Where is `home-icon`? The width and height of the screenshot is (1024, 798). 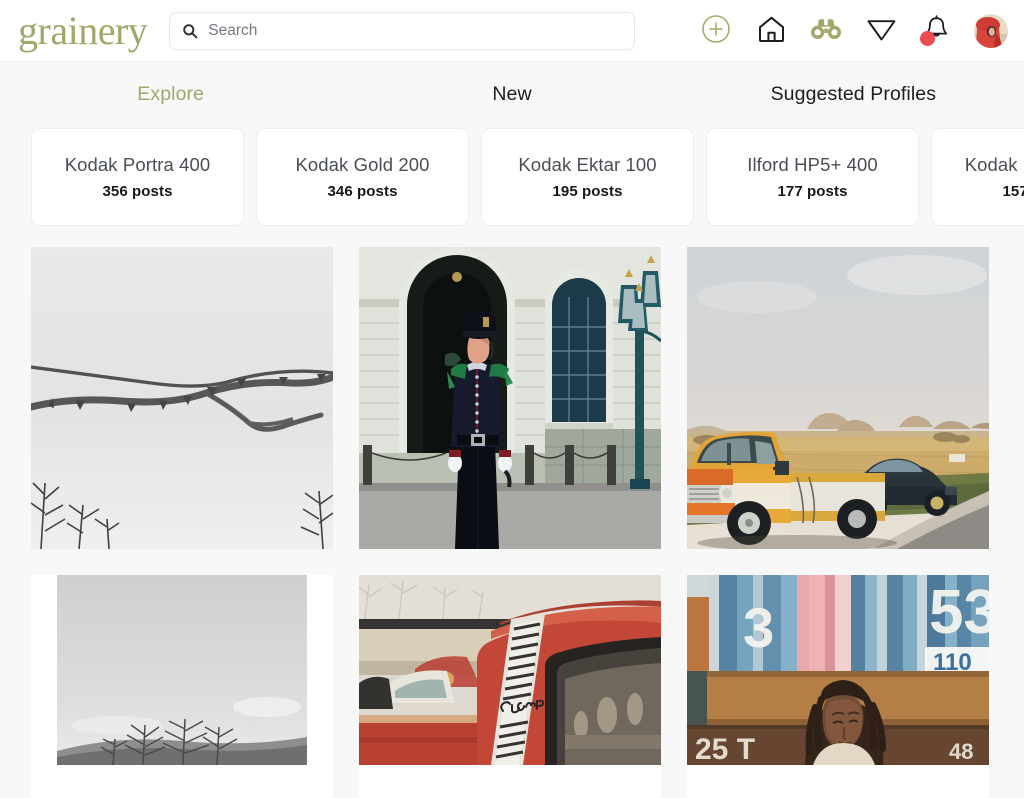
home-icon is located at coordinates (771, 31).